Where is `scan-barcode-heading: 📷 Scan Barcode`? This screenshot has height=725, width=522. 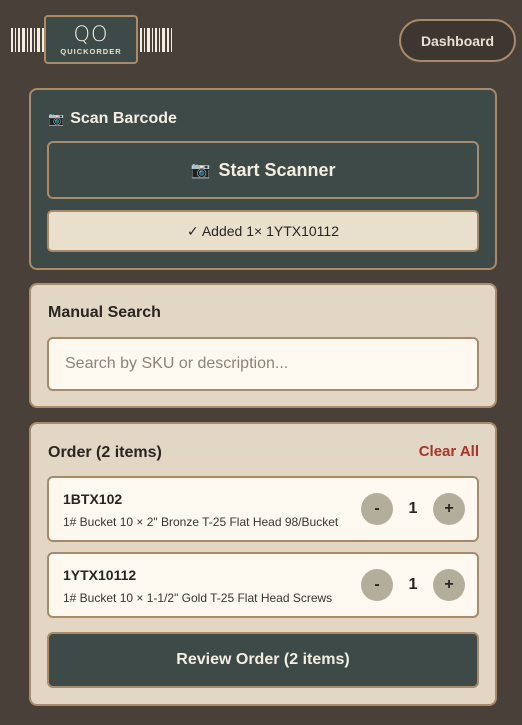 scan-barcode-heading: 📷 Scan Barcode is located at coordinates (112, 119).